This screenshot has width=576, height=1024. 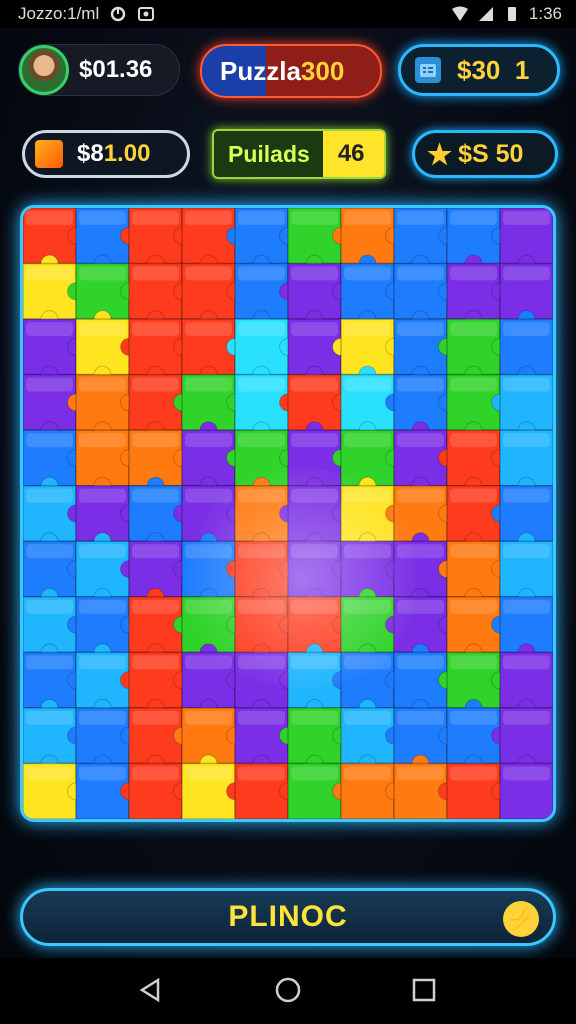 I want to click on wallet-pill: $30 1, so click(x=479, y=70).